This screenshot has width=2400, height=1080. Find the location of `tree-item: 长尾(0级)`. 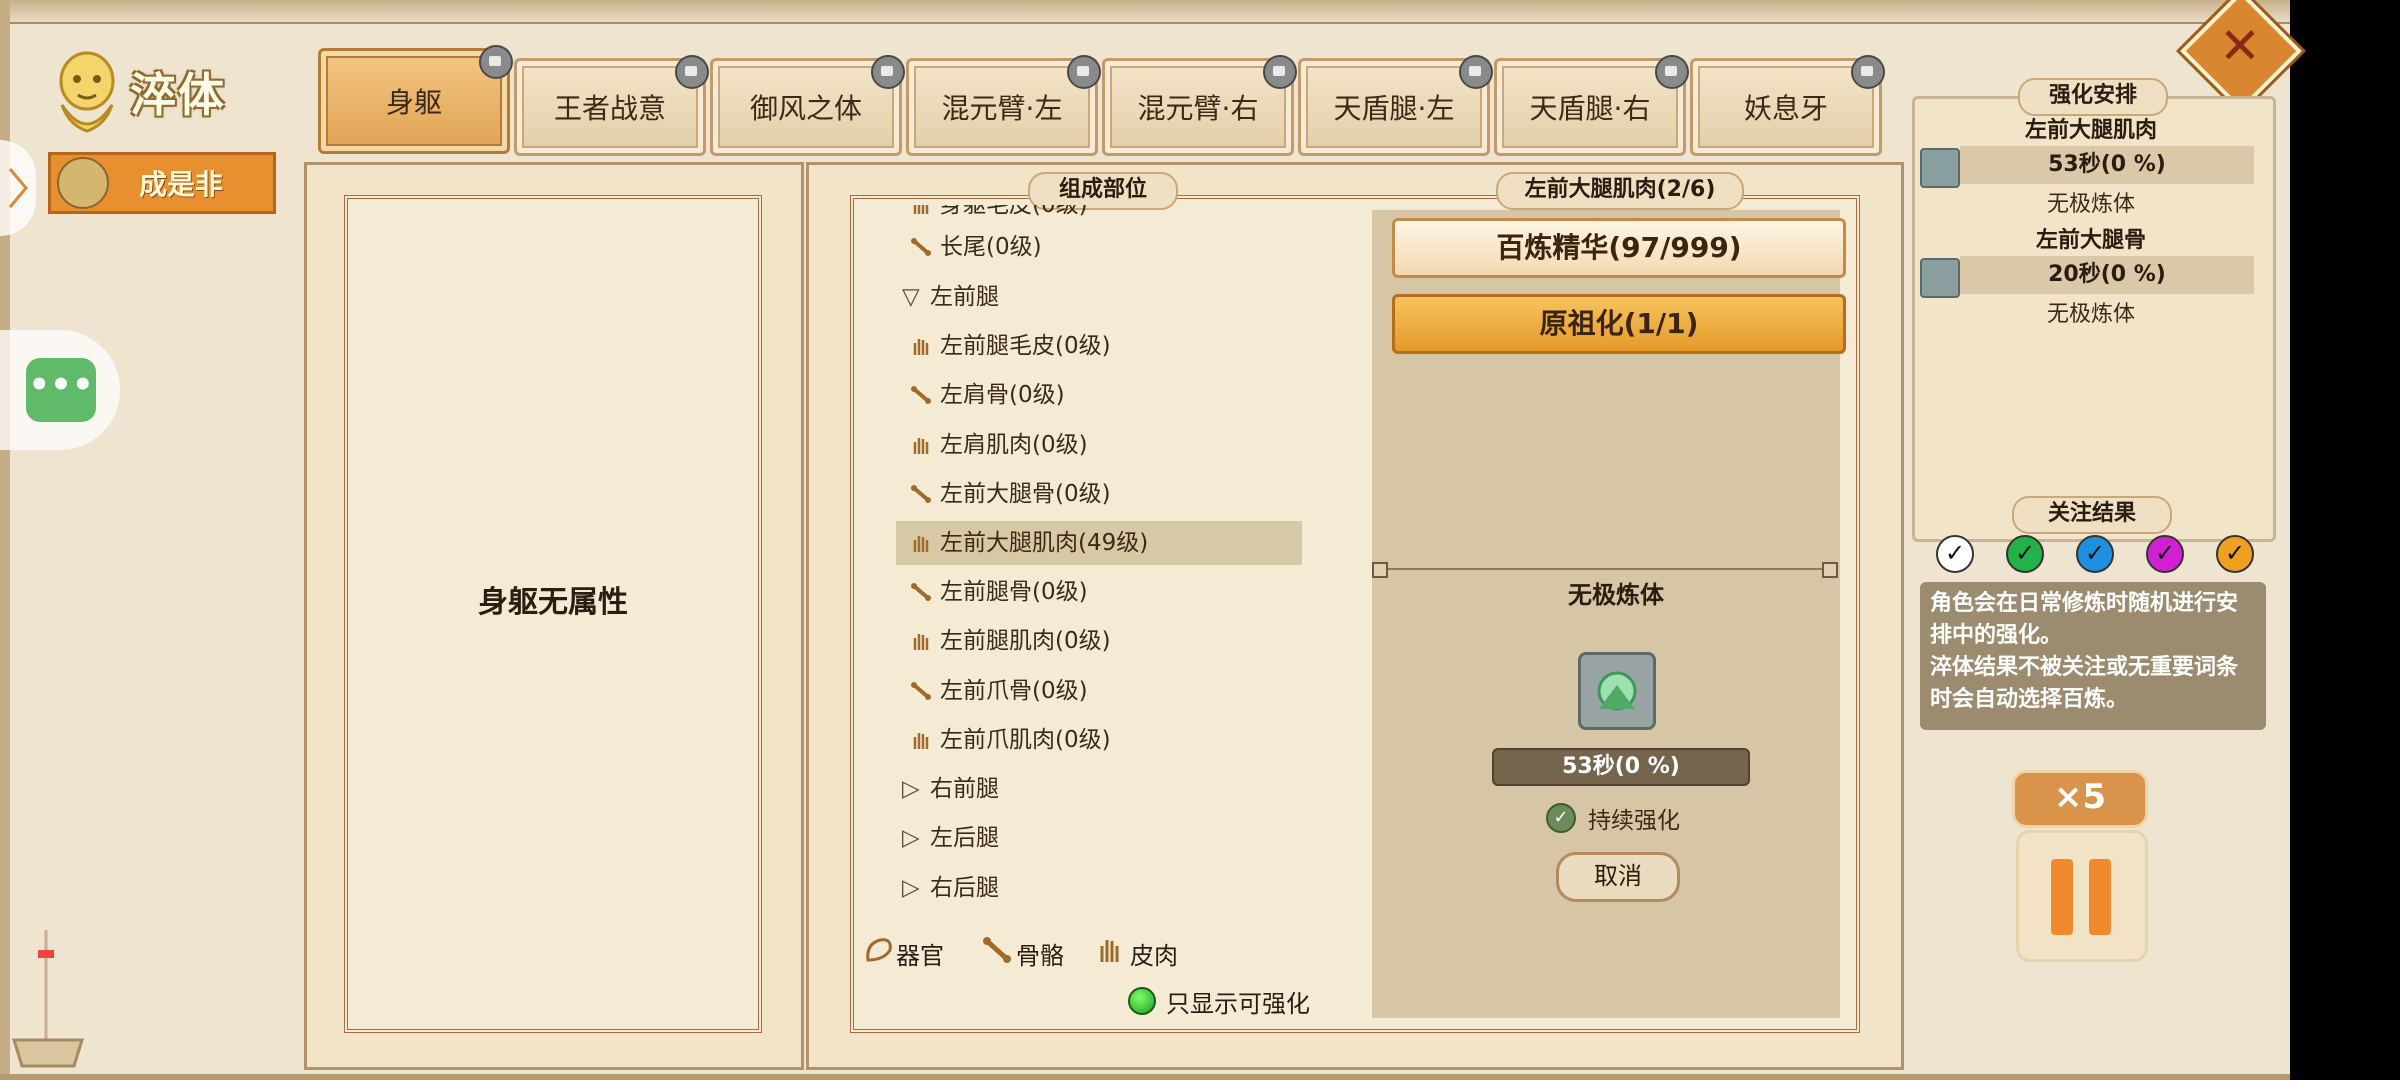

tree-item: 长尾(0级) is located at coordinates (1078, 247).